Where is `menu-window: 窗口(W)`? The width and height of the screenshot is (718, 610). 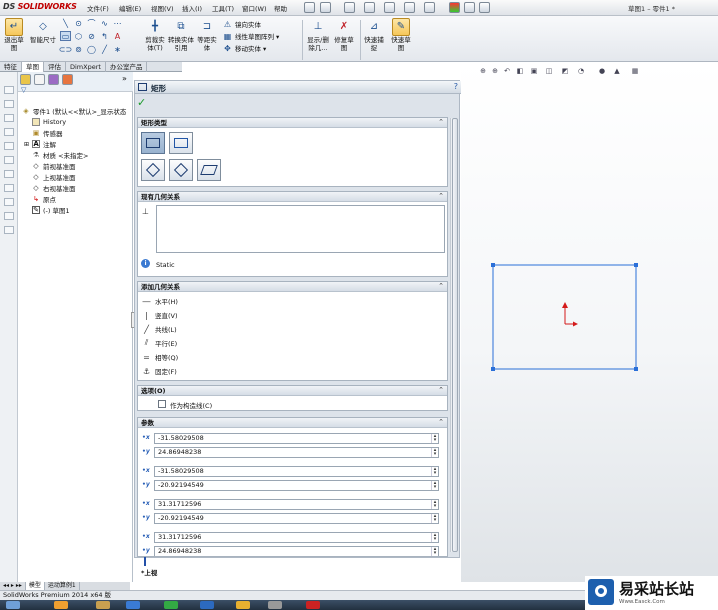
menu-window: 窗口(W) is located at coordinates (254, 8).